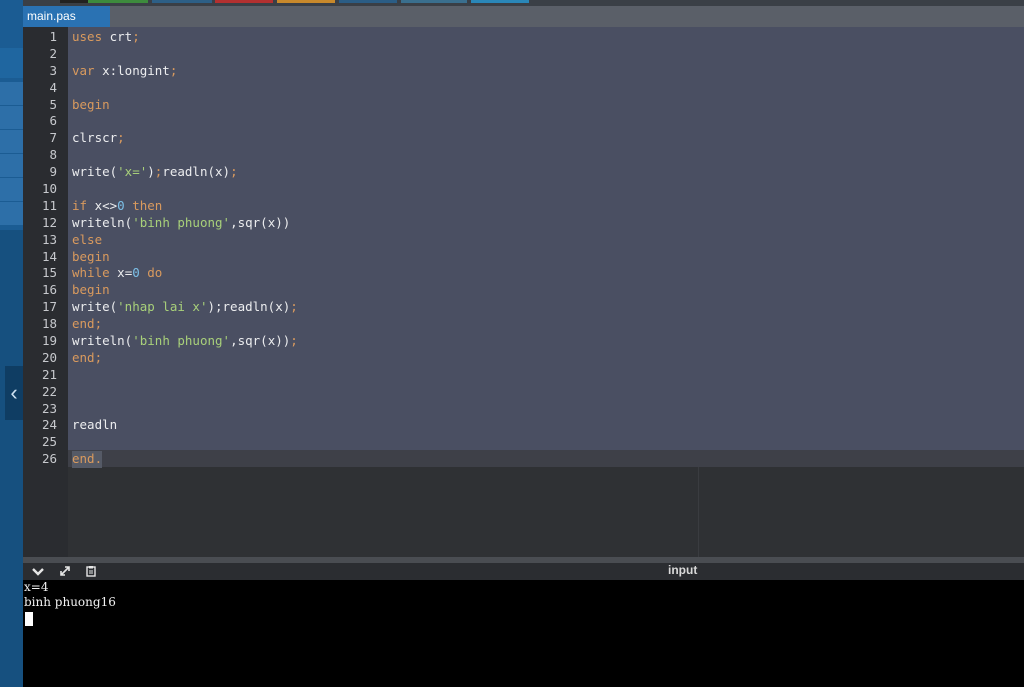 Image resolution: width=1024 pixels, height=687 pixels. Describe the element at coordinates (523, 105) in the screenshot. I see `code-line: 5 begin` at that location.